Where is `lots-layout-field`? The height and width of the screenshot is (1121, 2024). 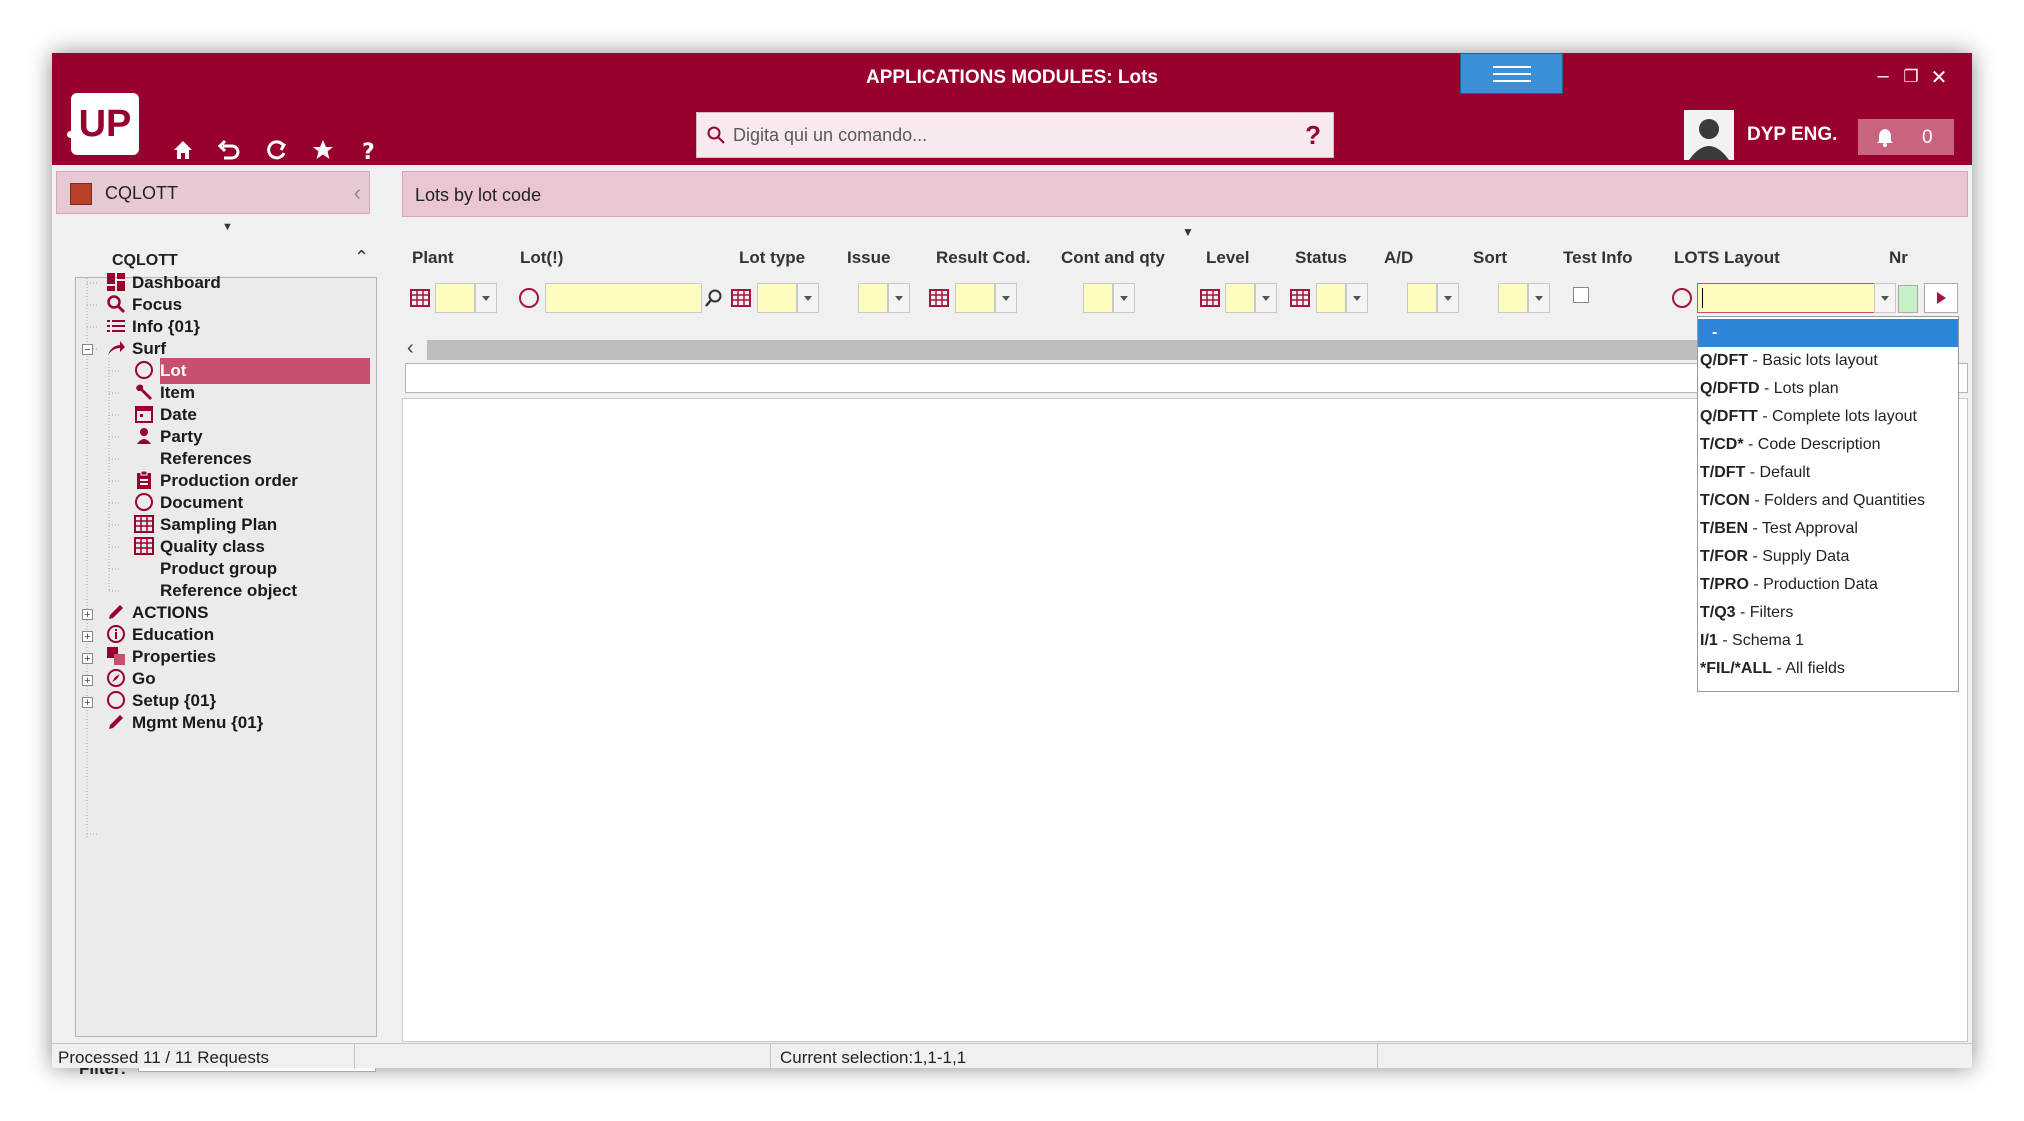
lots-layout-field is located at coordinates (1786, 298).